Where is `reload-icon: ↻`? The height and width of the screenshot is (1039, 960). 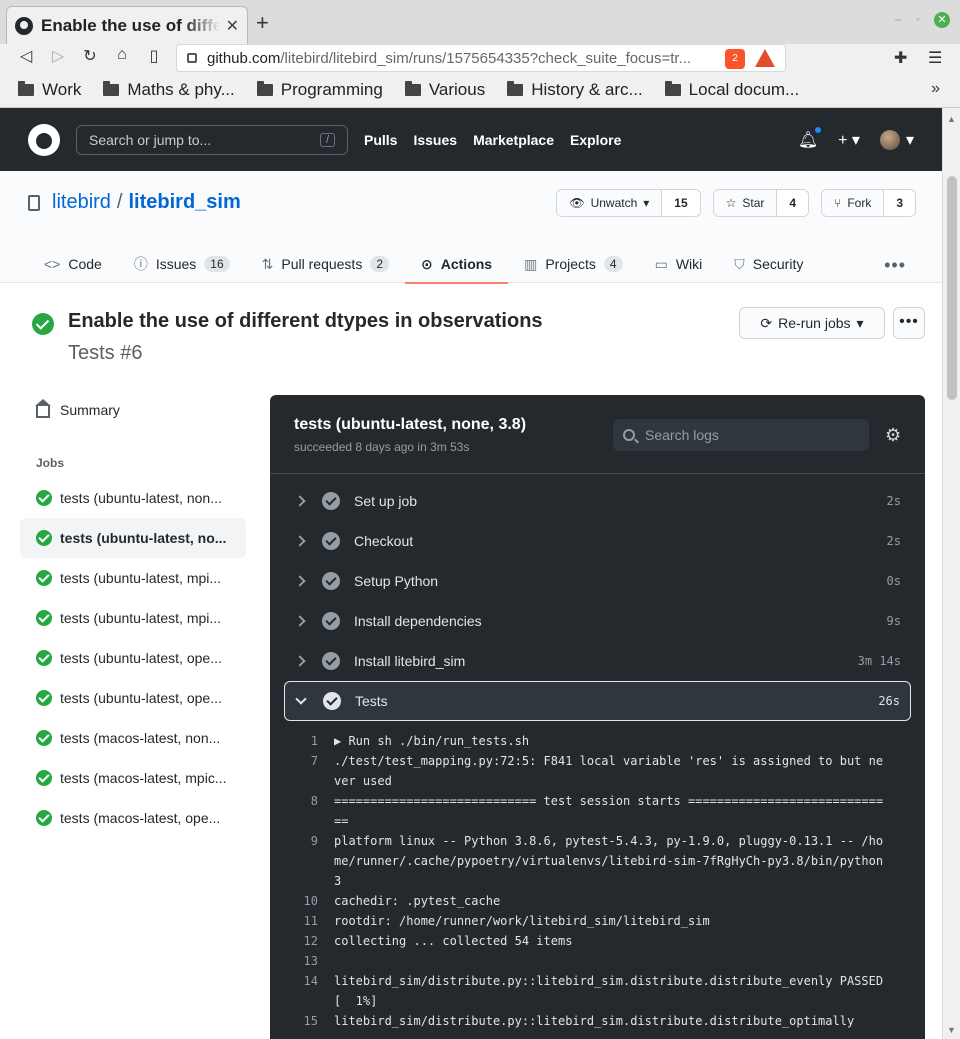 reload-icon: ↻ is located at coordinates (90, 56).